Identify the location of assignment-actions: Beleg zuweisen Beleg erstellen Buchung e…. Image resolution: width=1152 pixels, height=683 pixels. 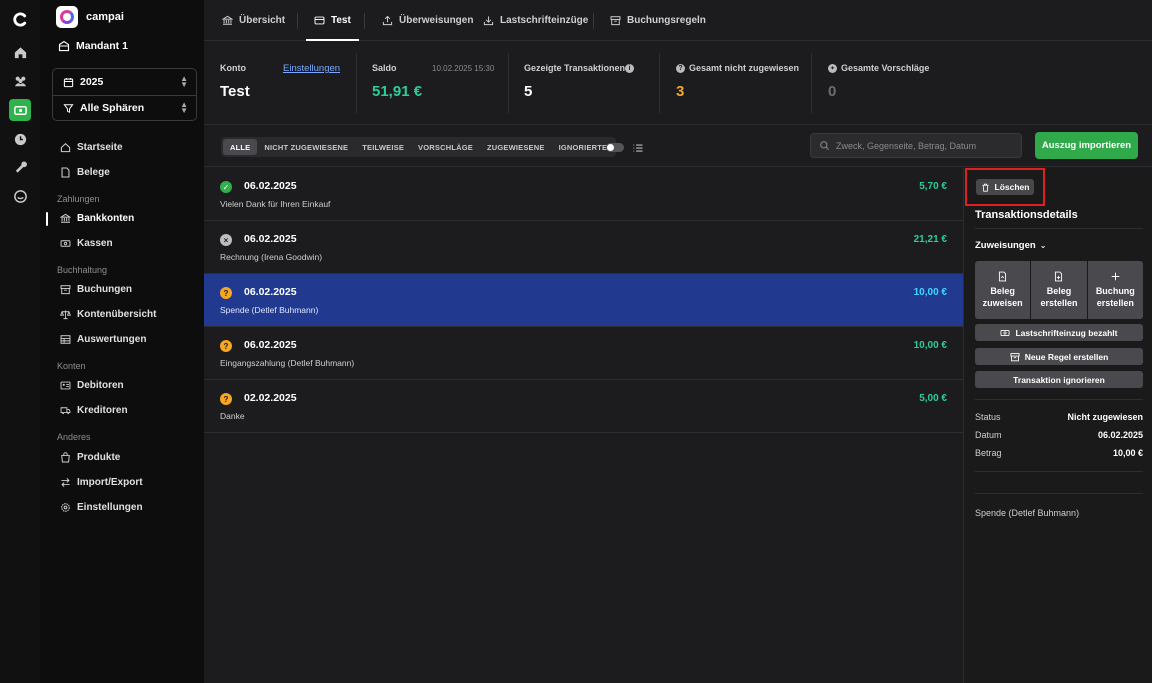
(1059, 290).